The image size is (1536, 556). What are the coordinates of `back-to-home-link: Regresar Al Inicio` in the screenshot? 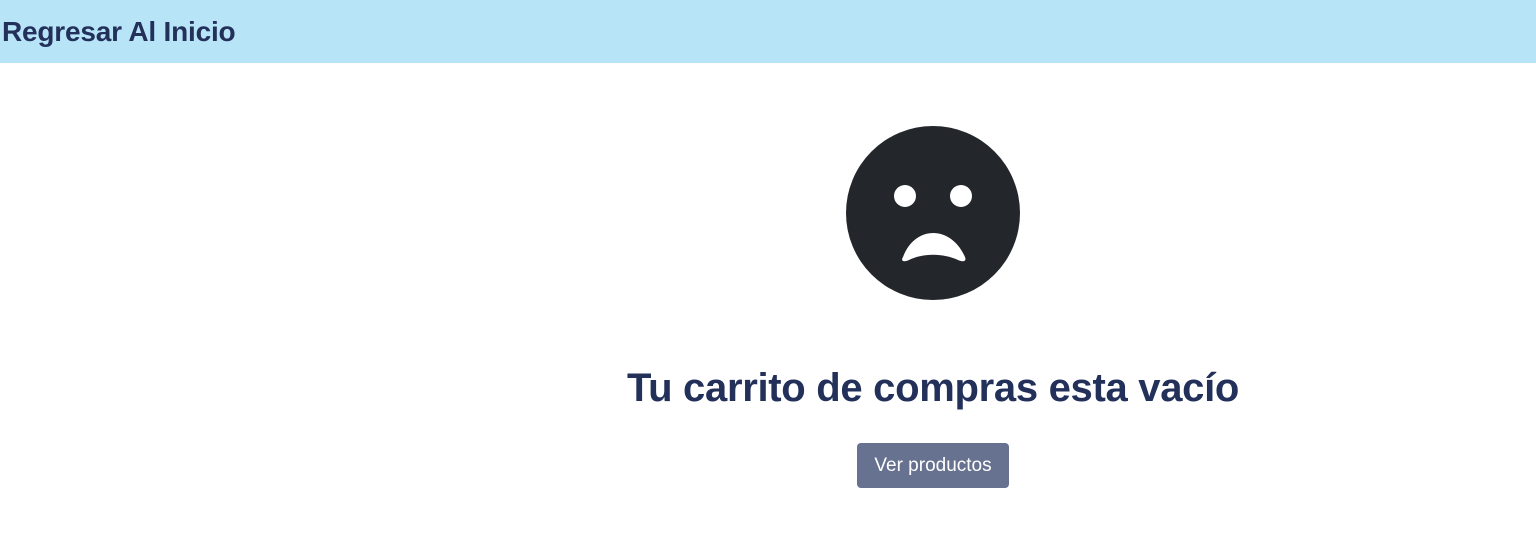 It's located at (119, 32).